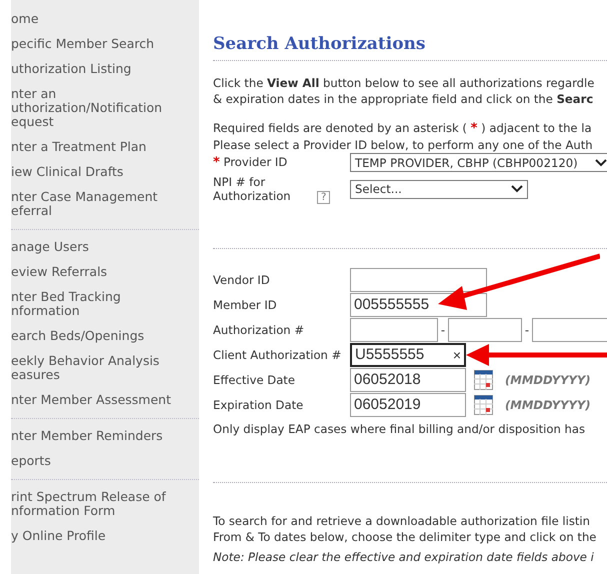 The height and width of the screenshot is (574, 607). I want to click on nav-link: nter an uthorization/Notification equest, so click(105, 113).